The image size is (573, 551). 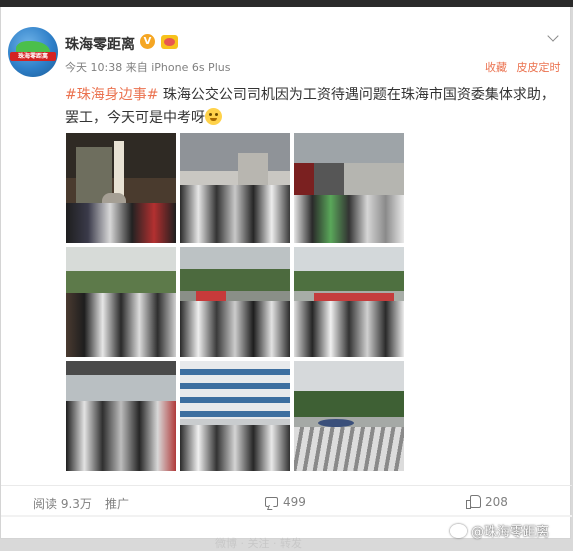 What do you see at coordinates (286, 516) in the screenshot?
I see `divider` at bounding box center [286, 516].